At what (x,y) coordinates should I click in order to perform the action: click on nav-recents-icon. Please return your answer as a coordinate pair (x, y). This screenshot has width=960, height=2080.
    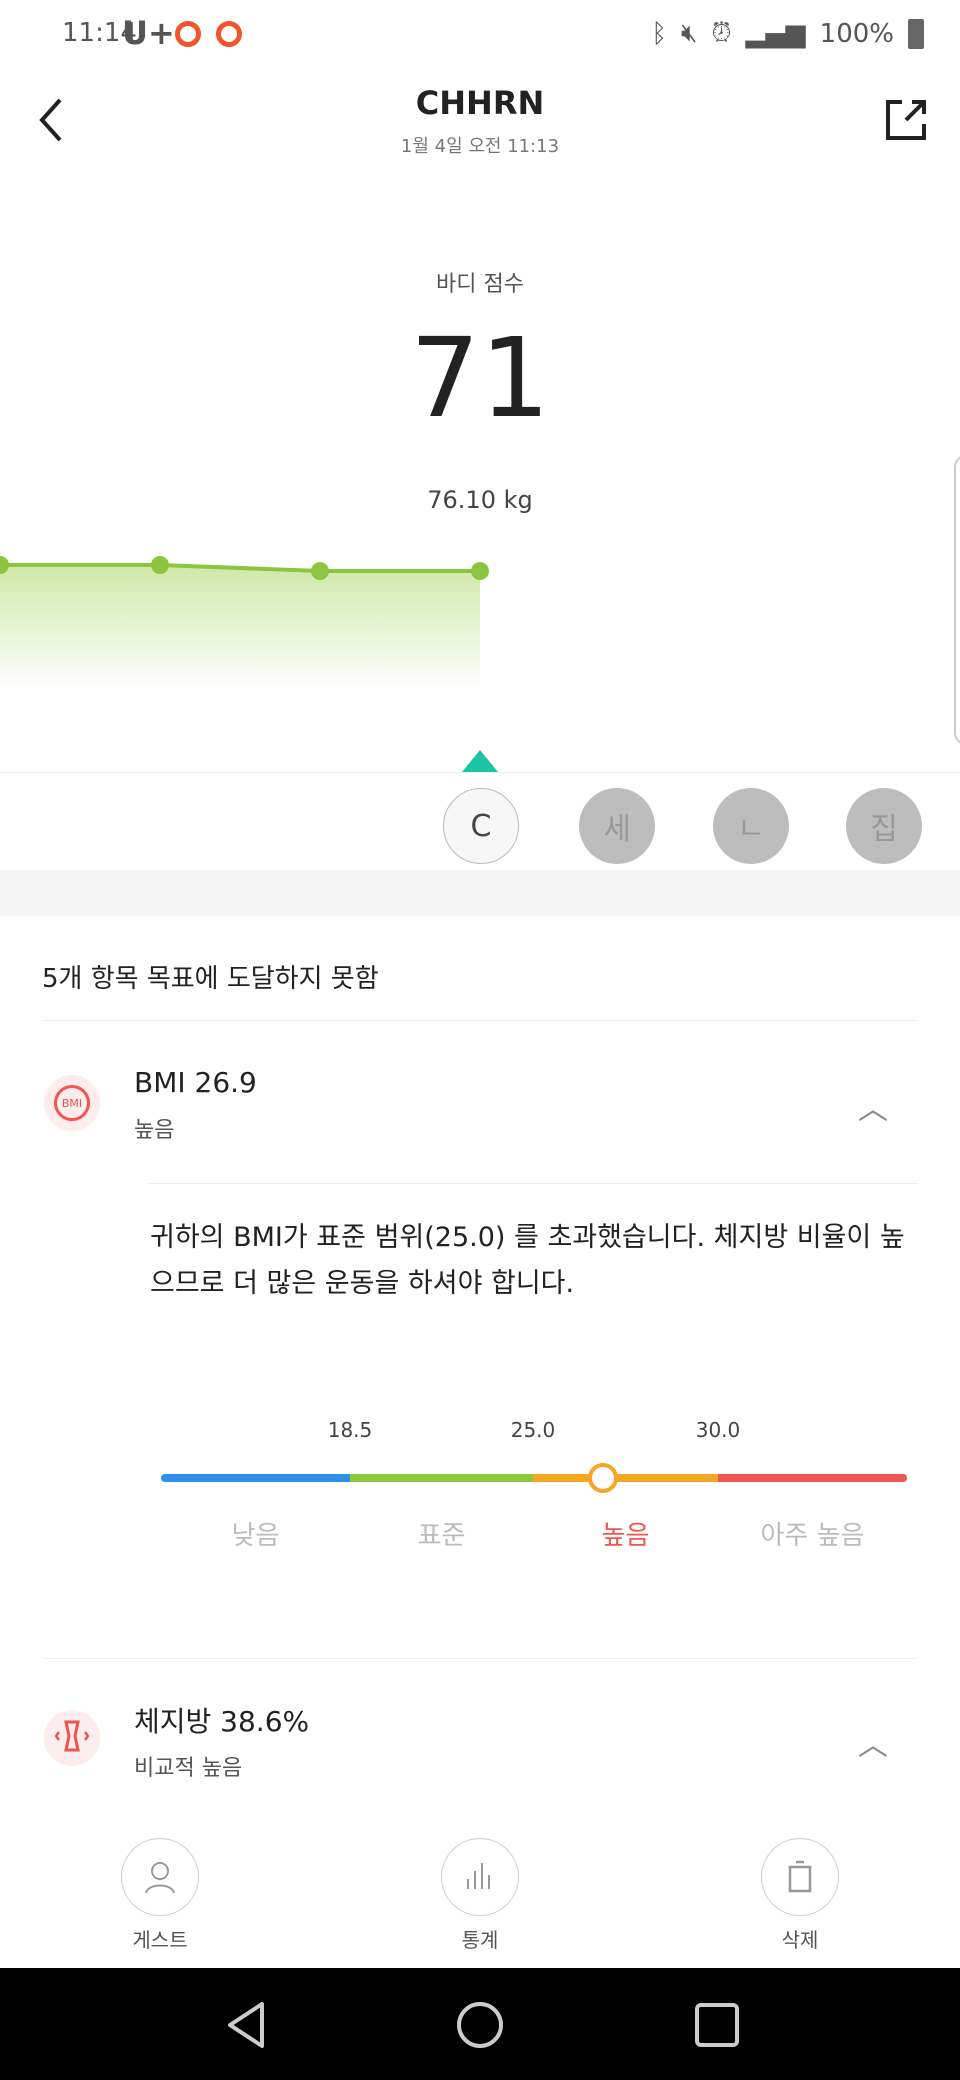
    Looking at the image, I should click on (717, 2025).